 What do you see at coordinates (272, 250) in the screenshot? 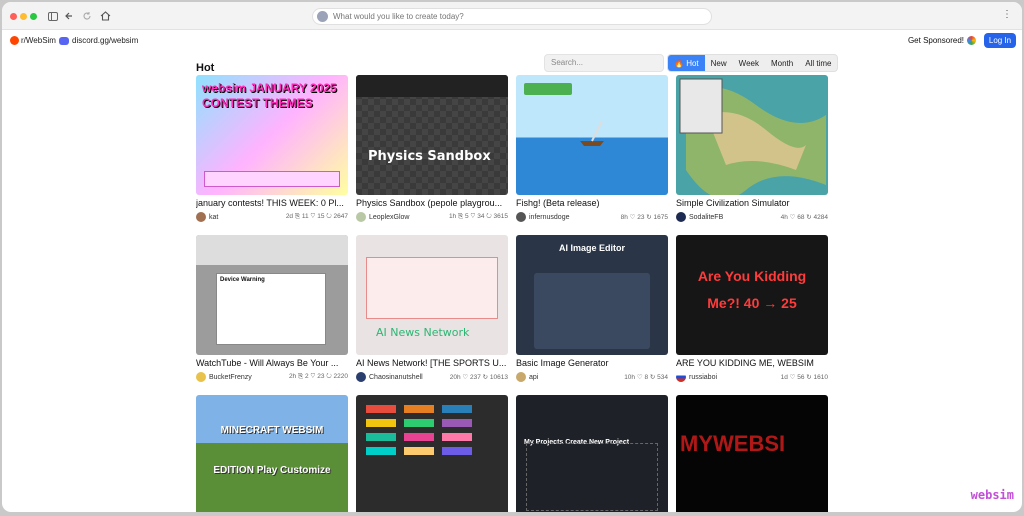
I see `thumbnail-header` at bounding box center [272, 250].